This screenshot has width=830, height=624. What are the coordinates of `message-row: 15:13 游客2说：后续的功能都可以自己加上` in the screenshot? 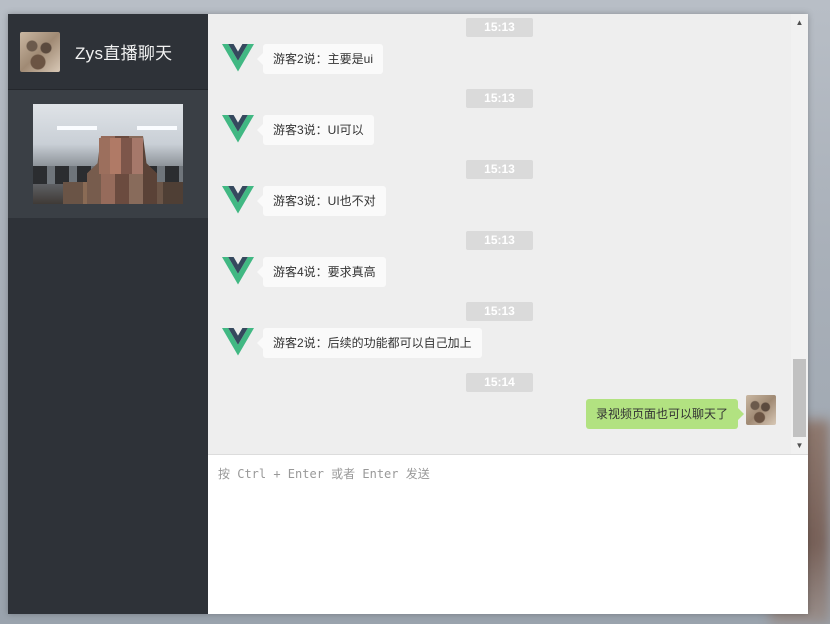 It's located at (499, 333).